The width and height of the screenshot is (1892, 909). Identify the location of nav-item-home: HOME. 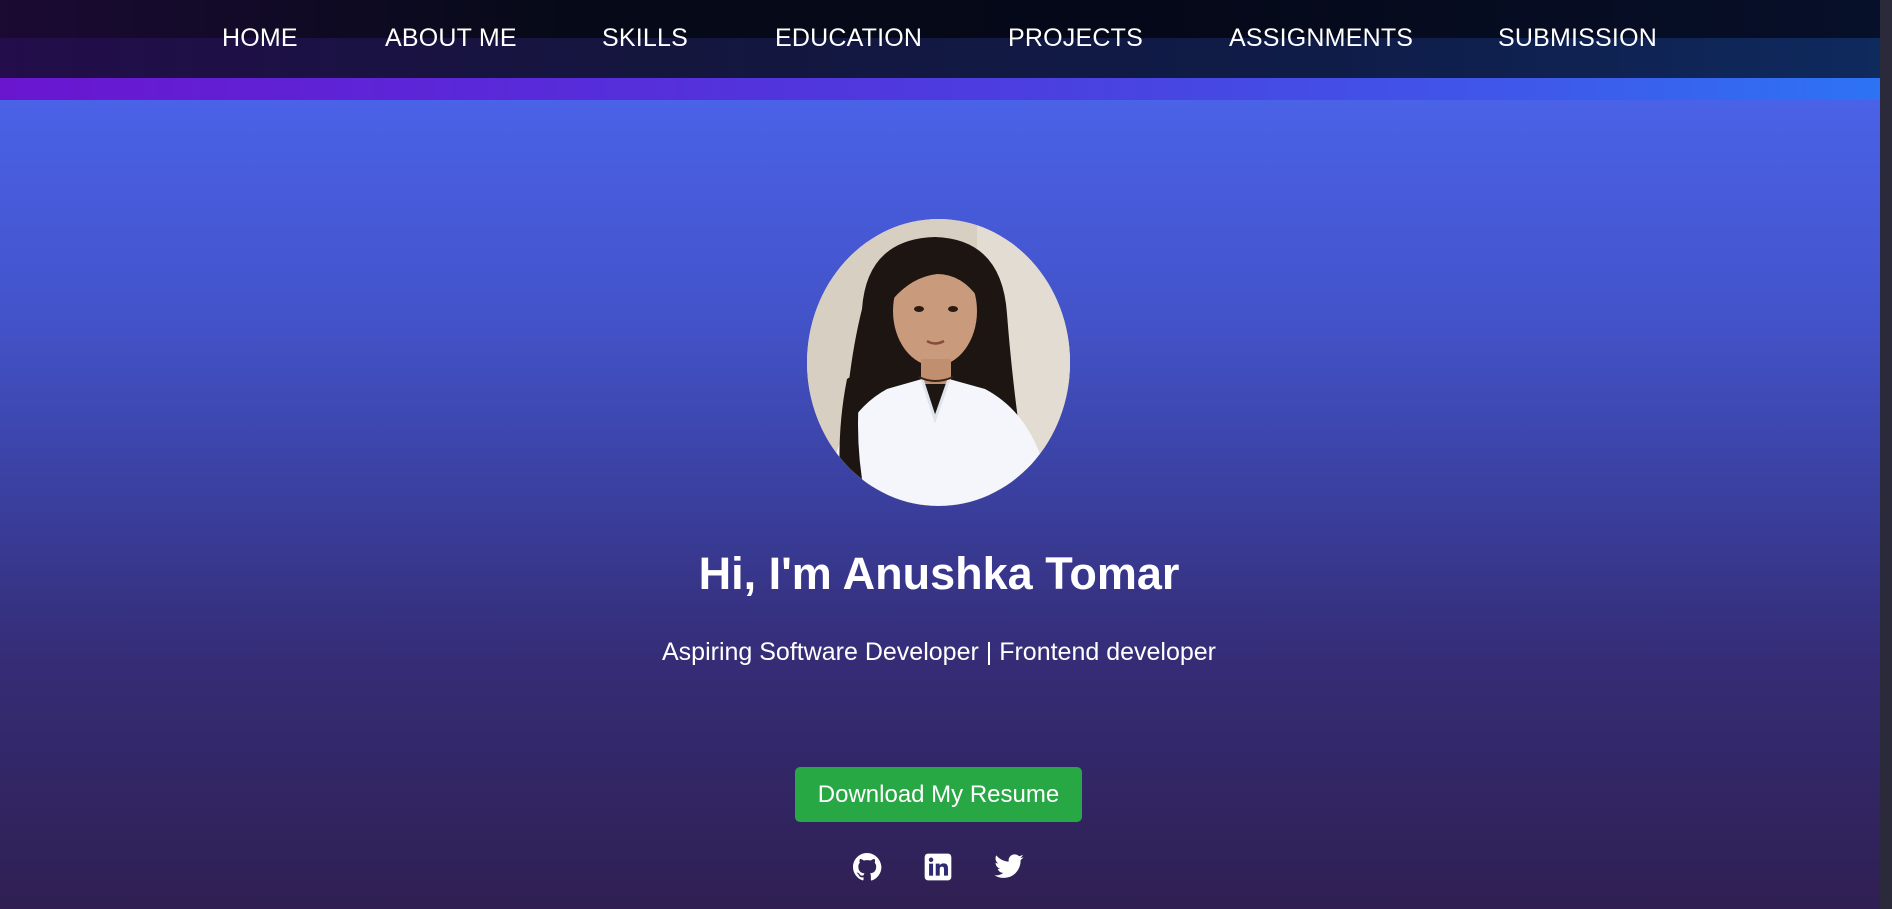
(260, 38).